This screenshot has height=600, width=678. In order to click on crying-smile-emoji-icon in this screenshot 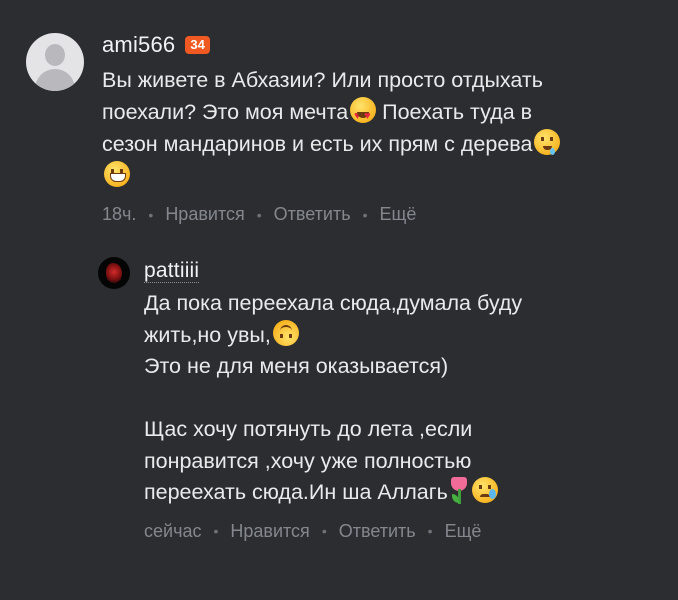, I will do `click(484, 490)`.